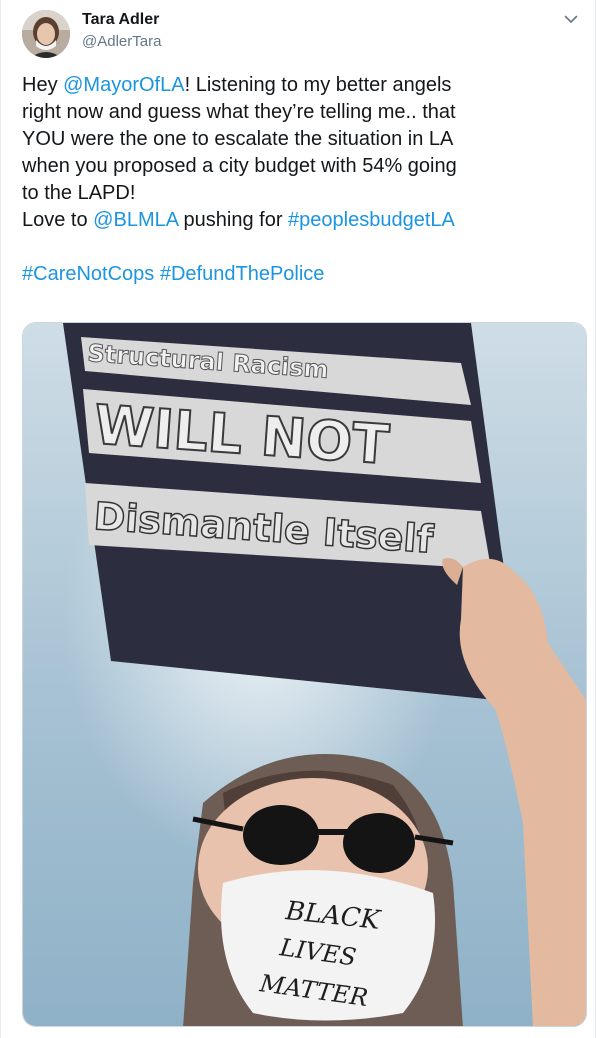 The image size is (596, 1038). I want to click on tweet-line: #CareNotCops #DefundThePolice, so click(302, 274).